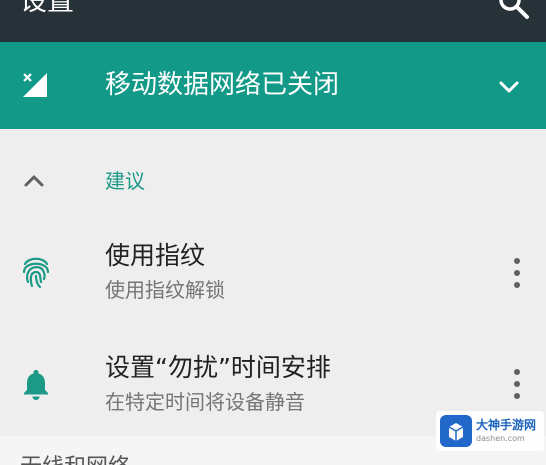 The image size is (546, 465). I want to click on mobile-data-status-text: 移动数据网络已关闭, so click(222, 85).